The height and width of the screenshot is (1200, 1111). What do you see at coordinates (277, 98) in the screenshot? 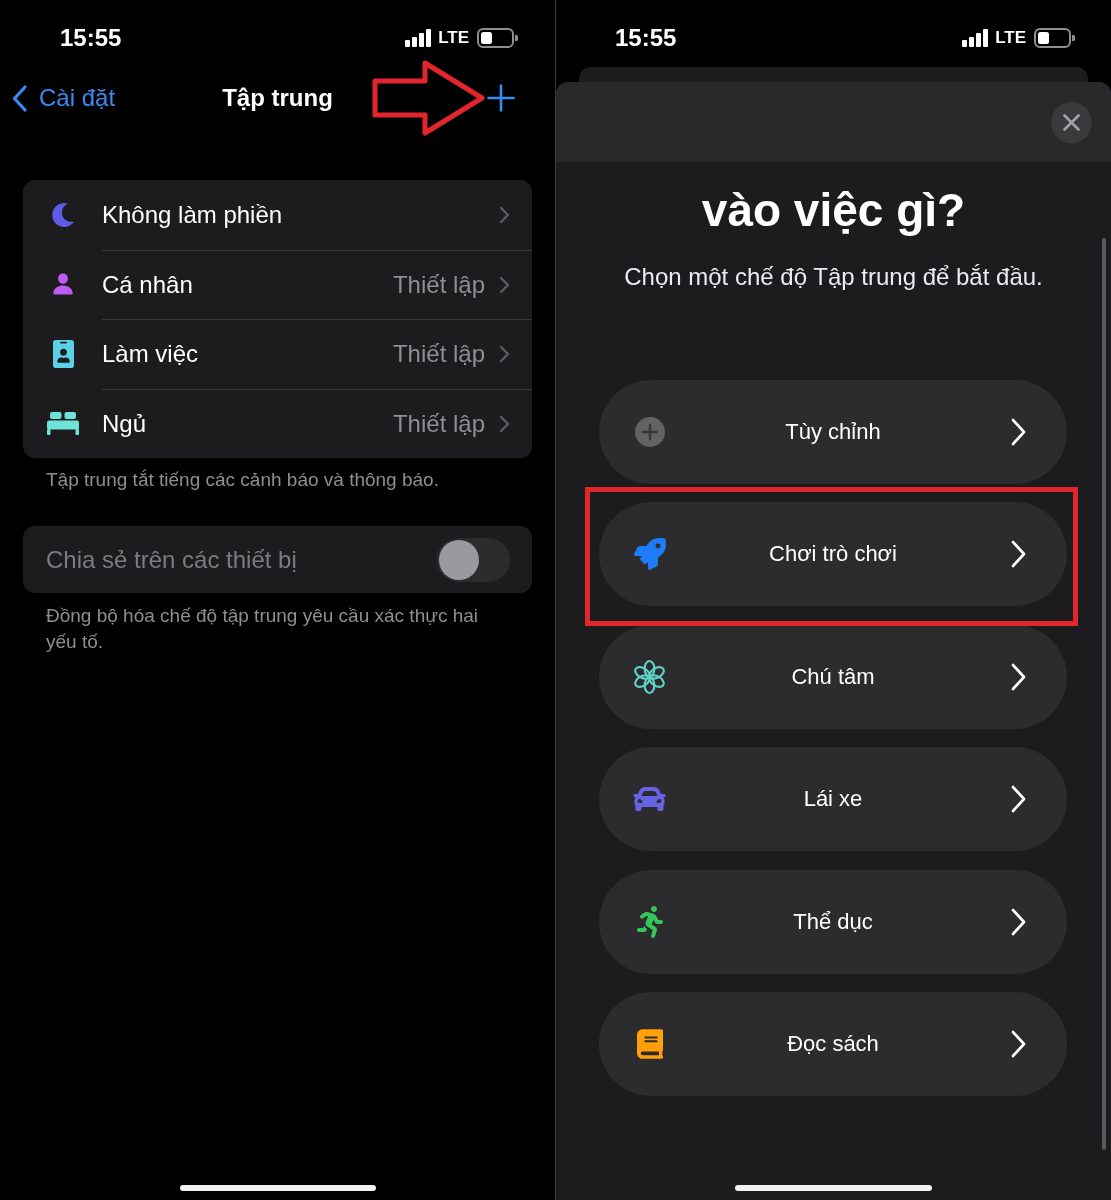
I see `nav-title: Tập trung` at bounding box center [277, 98].